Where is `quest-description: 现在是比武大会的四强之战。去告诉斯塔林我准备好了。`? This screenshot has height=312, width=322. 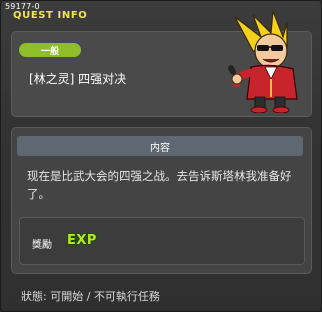
quest-description: 现在是比武大会的四强之战。去告诉斯塔林我准备好了。 is located at coordinates (159, 185).